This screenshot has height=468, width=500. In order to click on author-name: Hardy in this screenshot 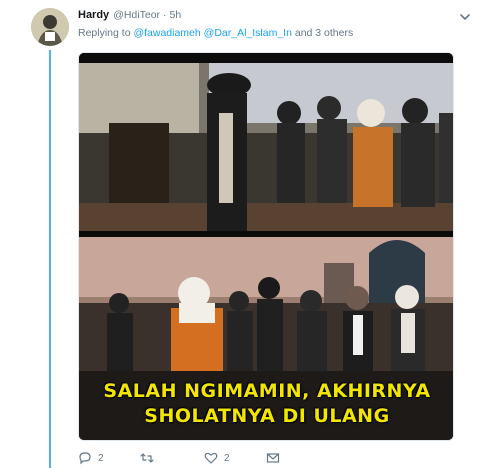, I will do `click(93, 15)`.